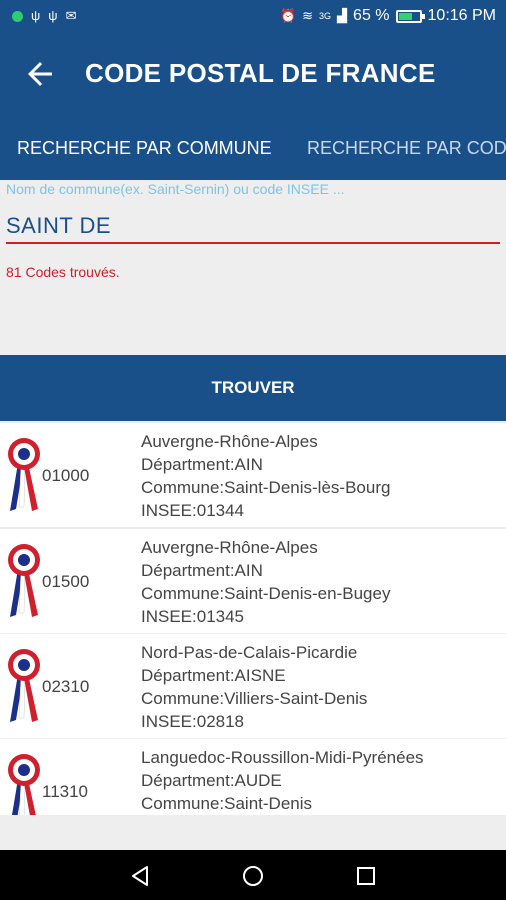  Describe the element at coordinates (410, 16) in the screenshot. I see `battery-icon` at that location.